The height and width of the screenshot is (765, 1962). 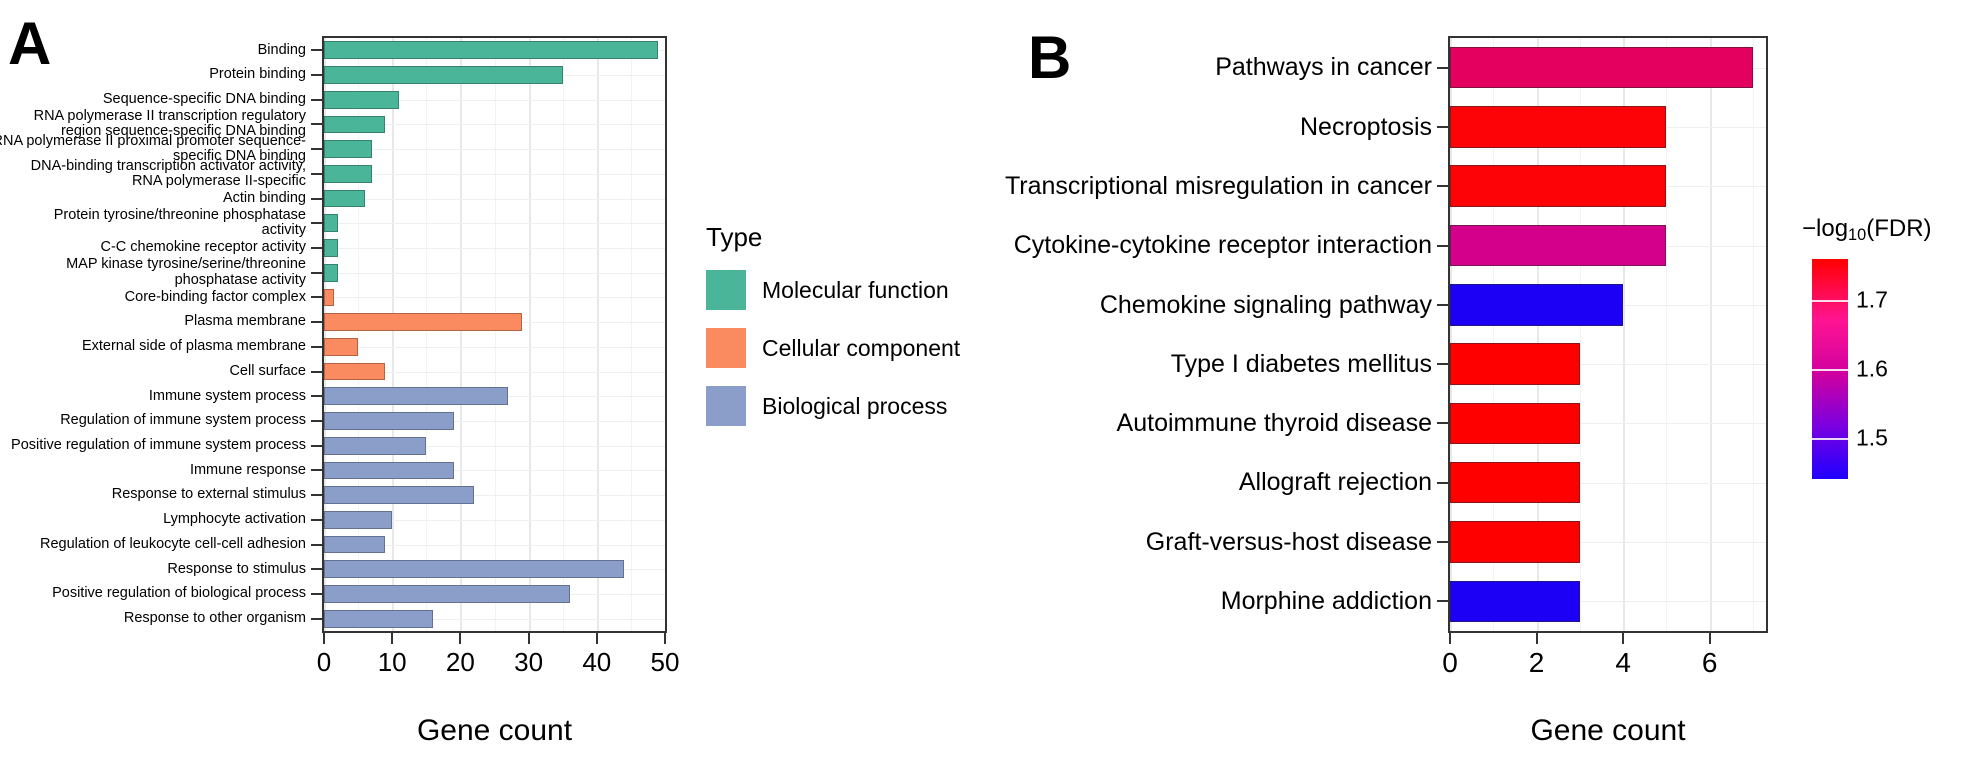 I want to click on category-label: Chemokine signaling pathway, so click(x=1266, y=304).